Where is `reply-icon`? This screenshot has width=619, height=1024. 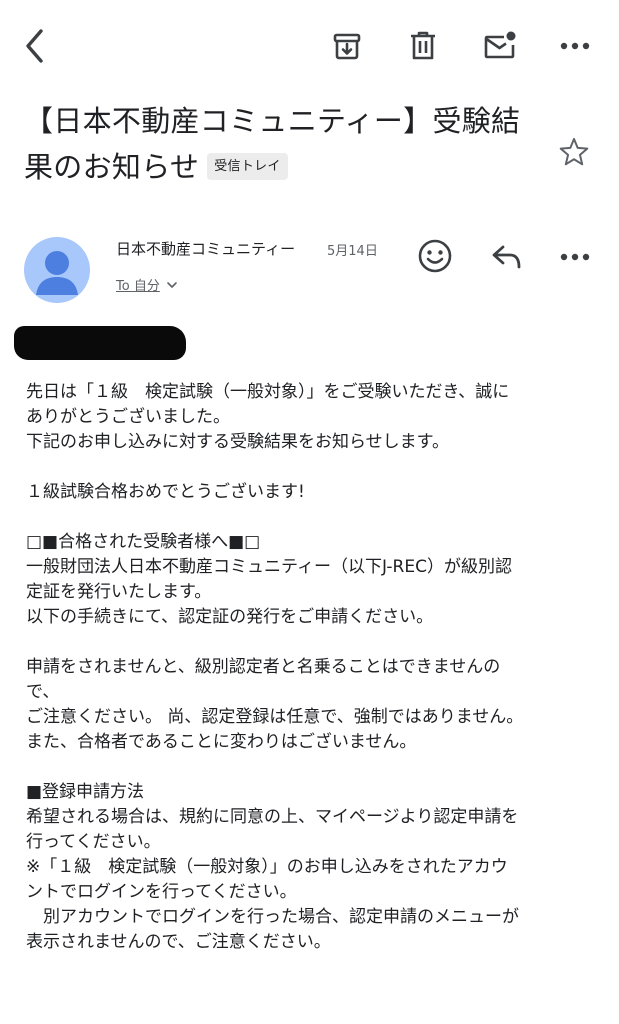
reply-icon is located at coordinates (507, 257).